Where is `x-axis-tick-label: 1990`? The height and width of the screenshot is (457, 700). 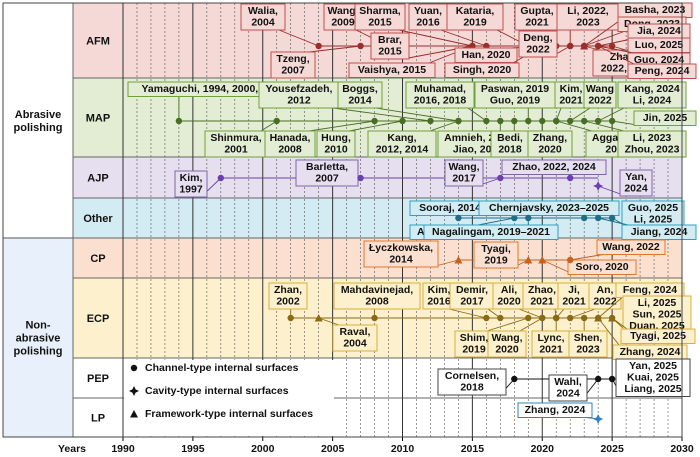
x-axis-tick-label: 1990 is located at coordinates (123, 449).